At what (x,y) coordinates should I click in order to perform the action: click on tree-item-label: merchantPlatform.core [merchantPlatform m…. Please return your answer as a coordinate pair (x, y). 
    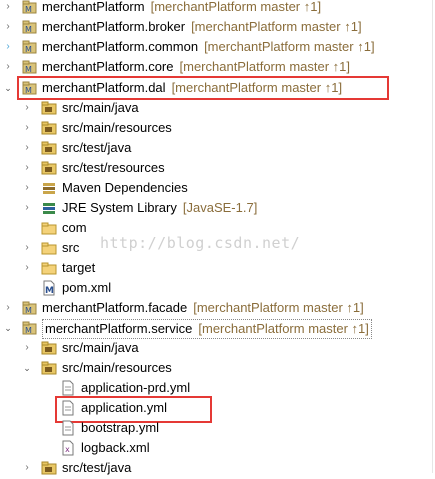
    Looking at the image, I should click on (196, 66).